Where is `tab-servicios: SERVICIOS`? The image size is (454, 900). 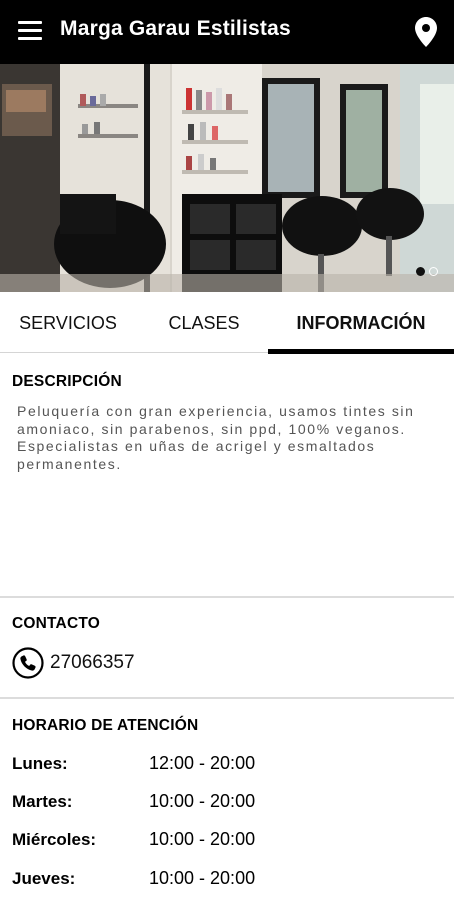 tab-servicios: SERVICIOS is located at coordinates (68, 323).